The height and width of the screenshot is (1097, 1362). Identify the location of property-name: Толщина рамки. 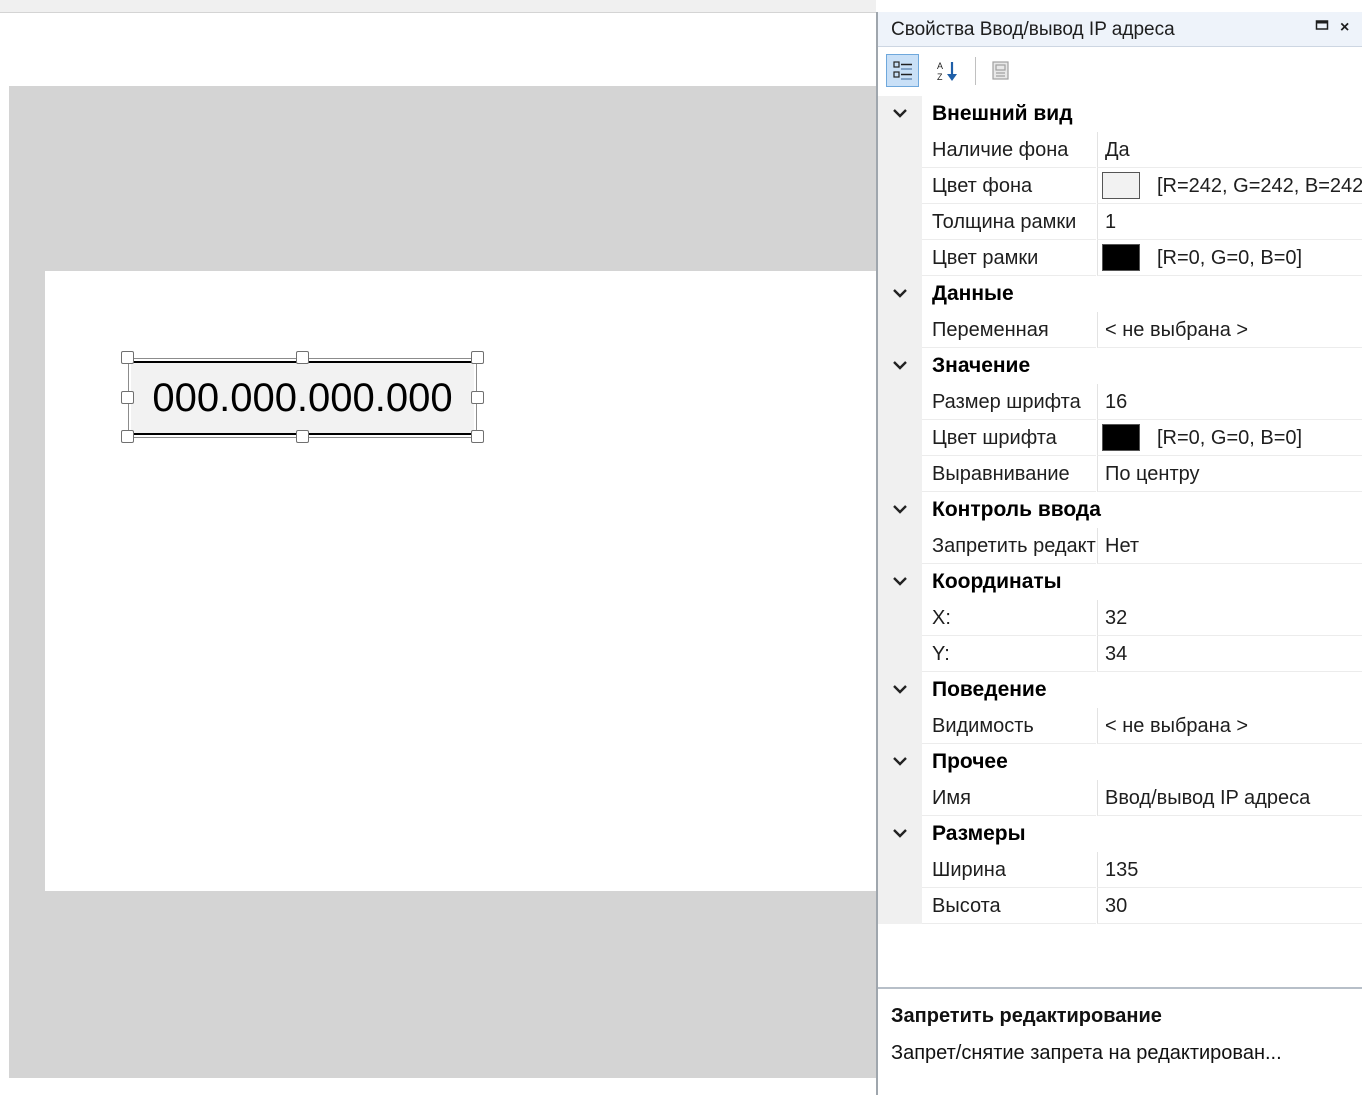
(1004, 222).